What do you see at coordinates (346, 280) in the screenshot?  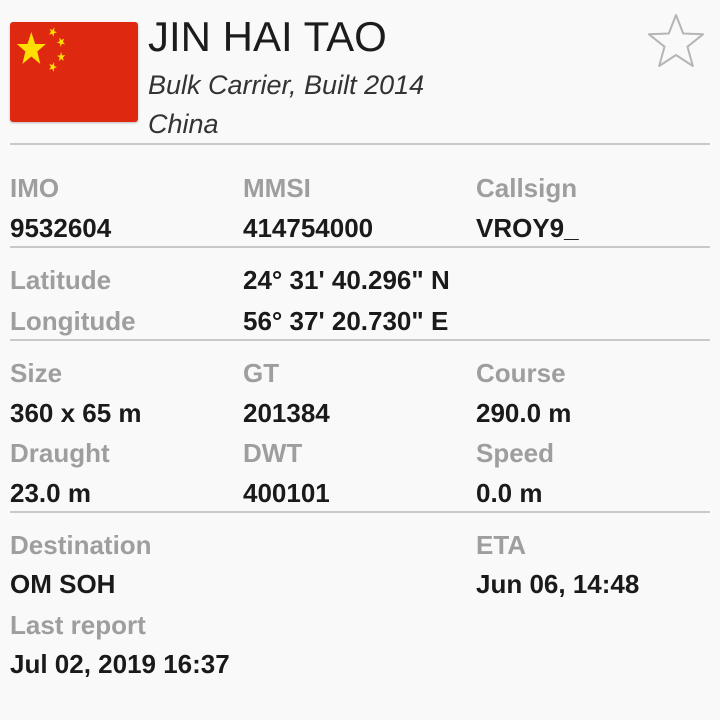 I see `latitude-value: 24° 31' 40.296" N` at bounding box center [346, 280].